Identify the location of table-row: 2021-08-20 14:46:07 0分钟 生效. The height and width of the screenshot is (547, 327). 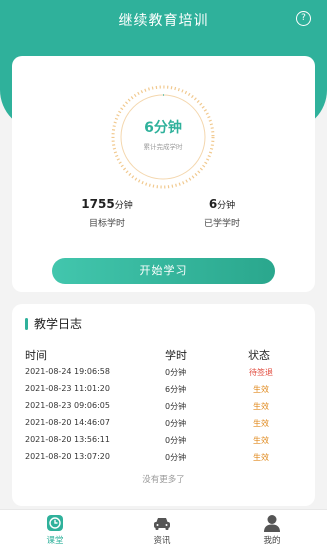
(163, 426).